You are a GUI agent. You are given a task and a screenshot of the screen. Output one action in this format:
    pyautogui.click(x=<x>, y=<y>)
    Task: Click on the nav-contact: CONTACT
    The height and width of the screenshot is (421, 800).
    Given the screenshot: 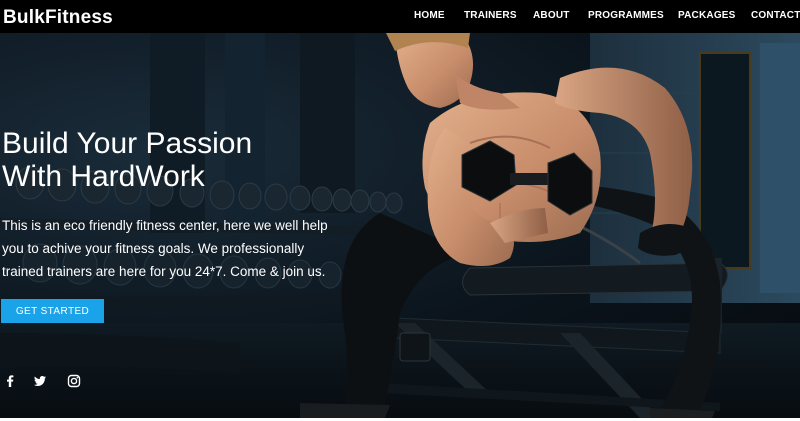 What is the action you would take?
    pyautogui.click(x=775, y=15)
    